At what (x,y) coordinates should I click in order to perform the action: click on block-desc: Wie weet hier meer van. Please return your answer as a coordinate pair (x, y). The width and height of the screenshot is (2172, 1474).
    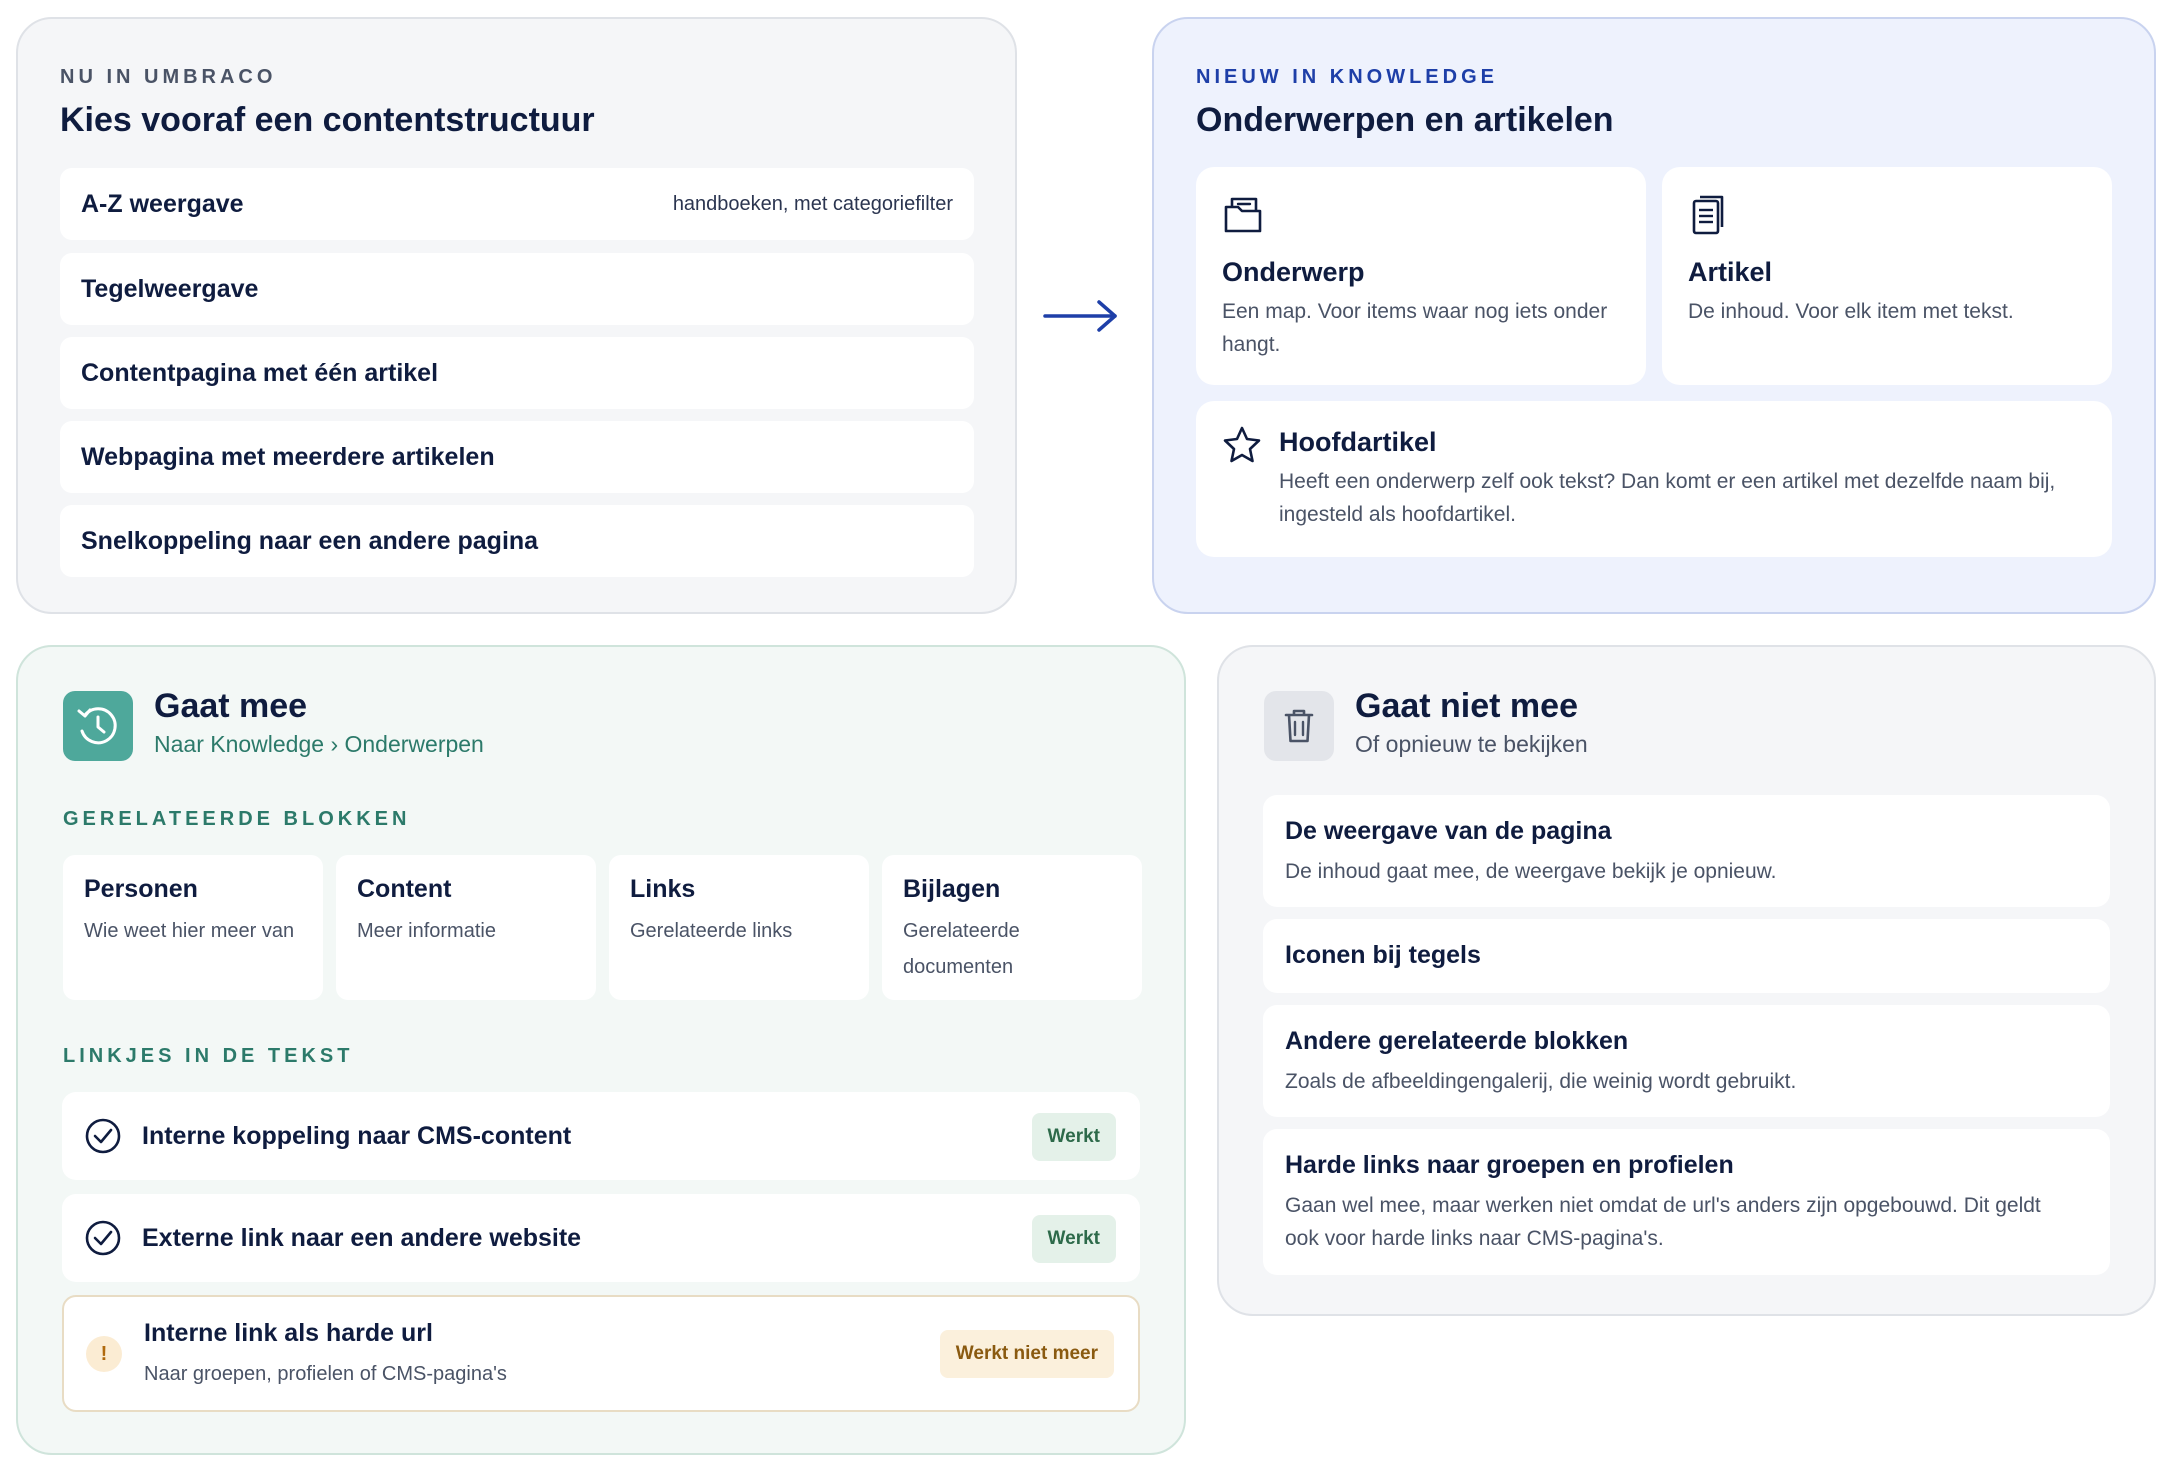
    Looking at the image, I should click on (189, 931).